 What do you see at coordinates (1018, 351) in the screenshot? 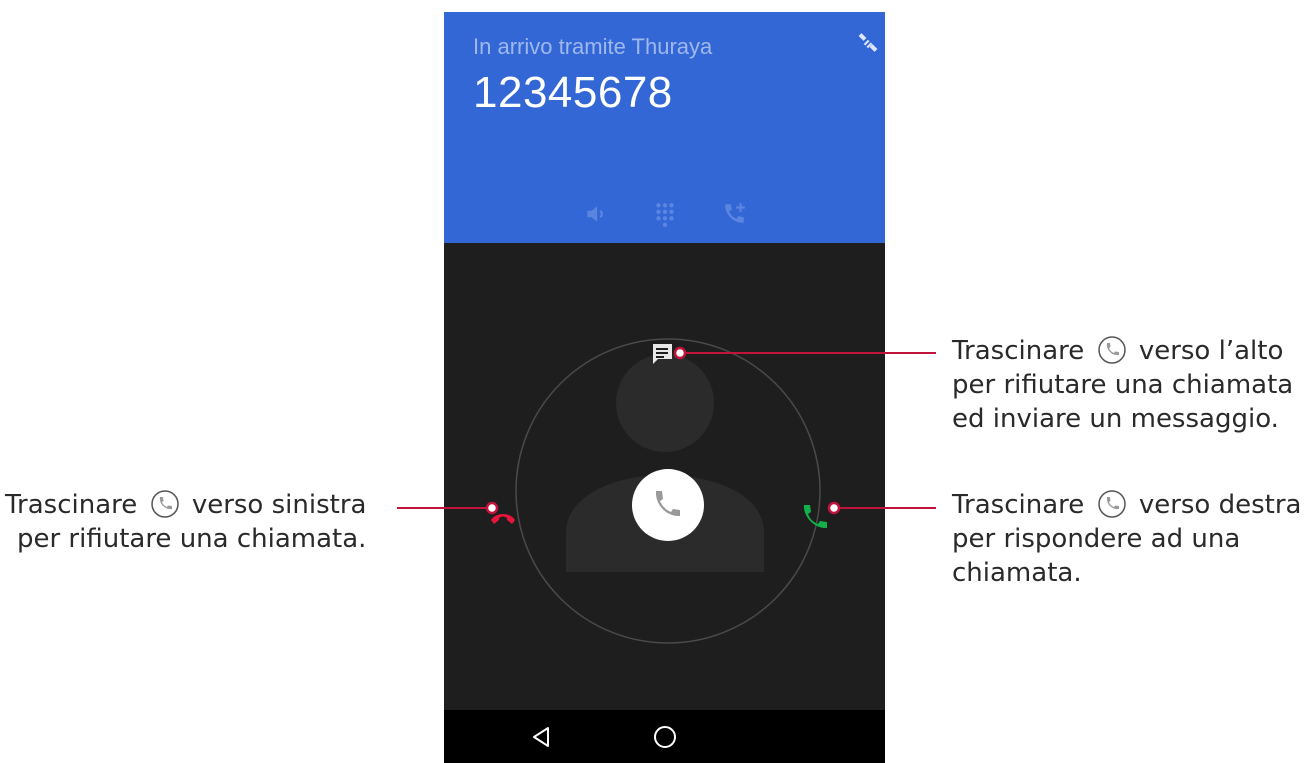
I see `callout-top-pre: Trascinare` at bounding box center [1018, 351].